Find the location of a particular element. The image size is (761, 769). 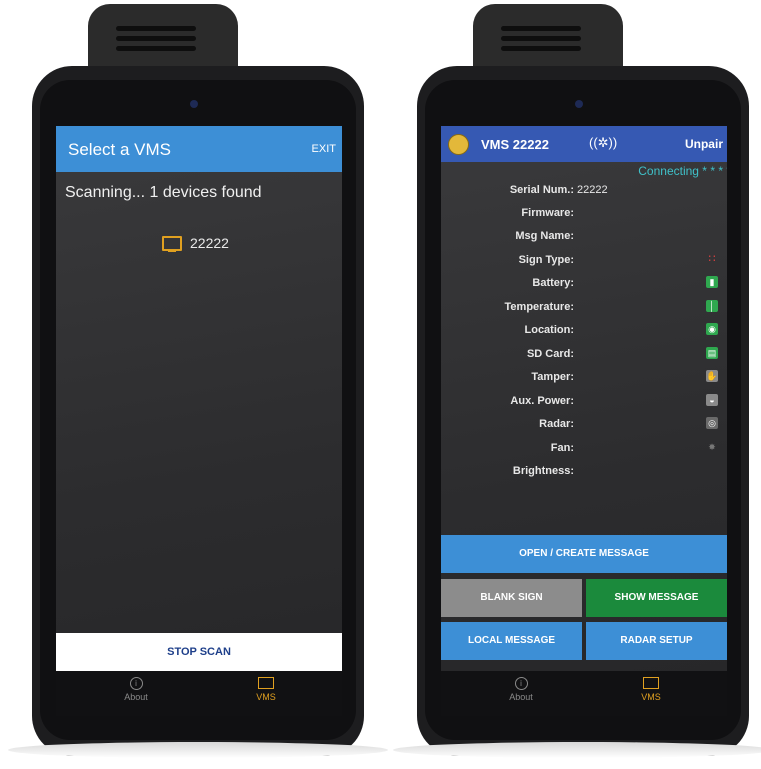

local-message-button: LOCAL MESSAGE is located at coordinates (511, 641).